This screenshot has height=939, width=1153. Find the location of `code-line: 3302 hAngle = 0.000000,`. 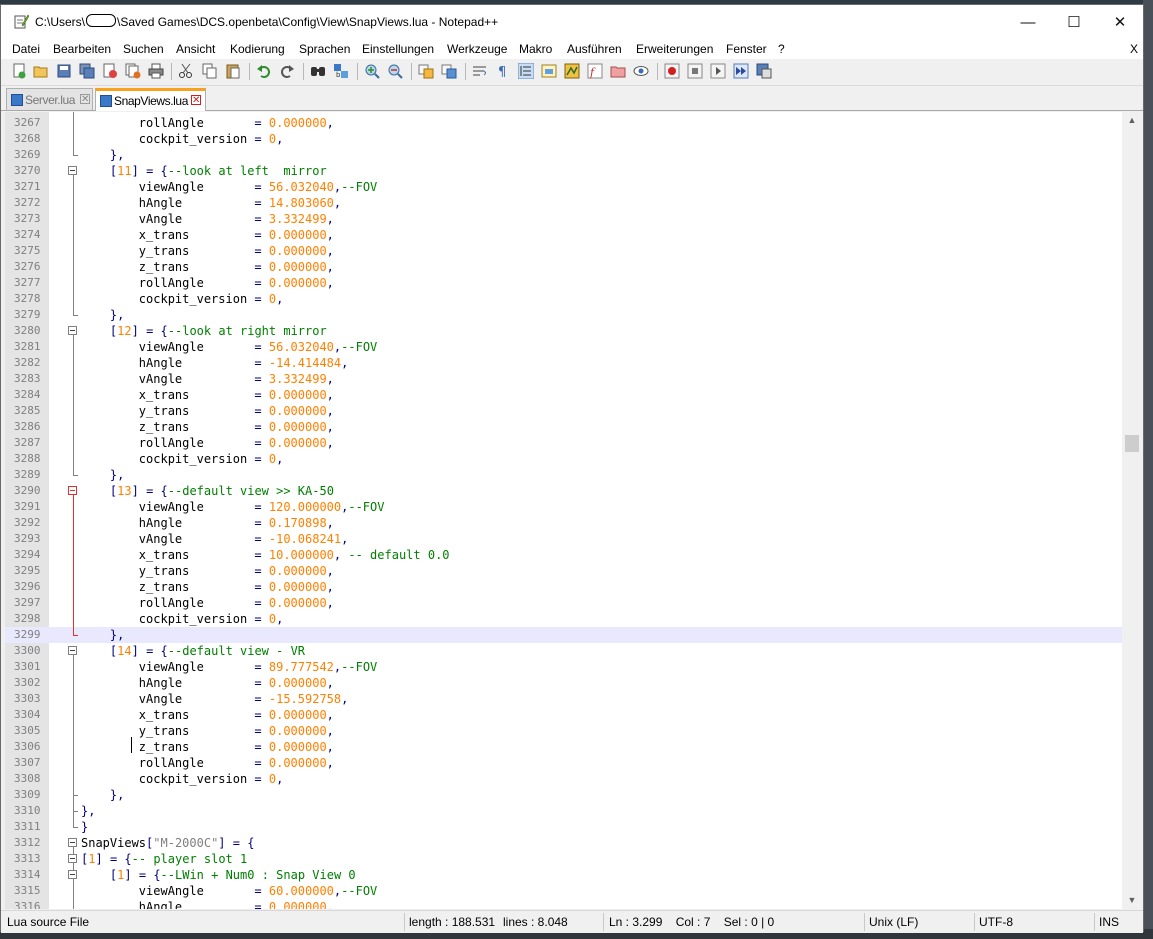

code-line: 3302 hAngle = 0.000000, is located at coordinates (563, 683).